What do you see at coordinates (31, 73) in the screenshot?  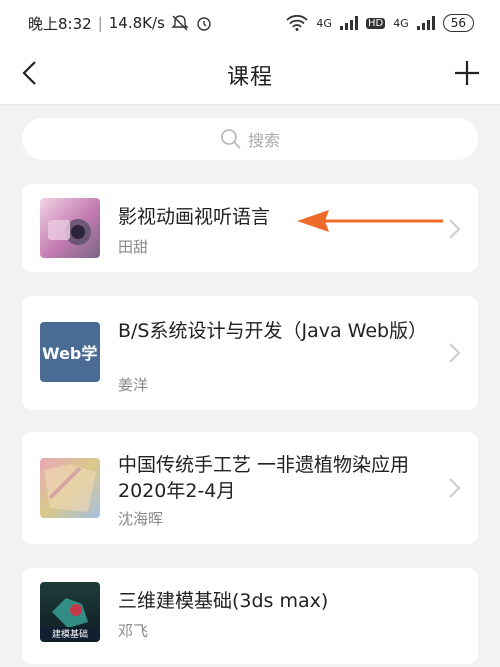 I see `back-icon` at bounding box center [31, 73].